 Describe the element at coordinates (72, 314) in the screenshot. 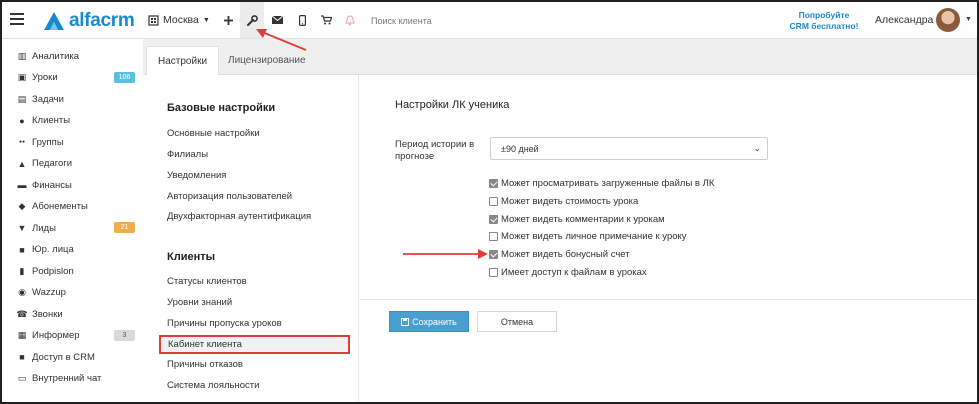

I see `sidebar-item: ☎ Звонки` at that location.